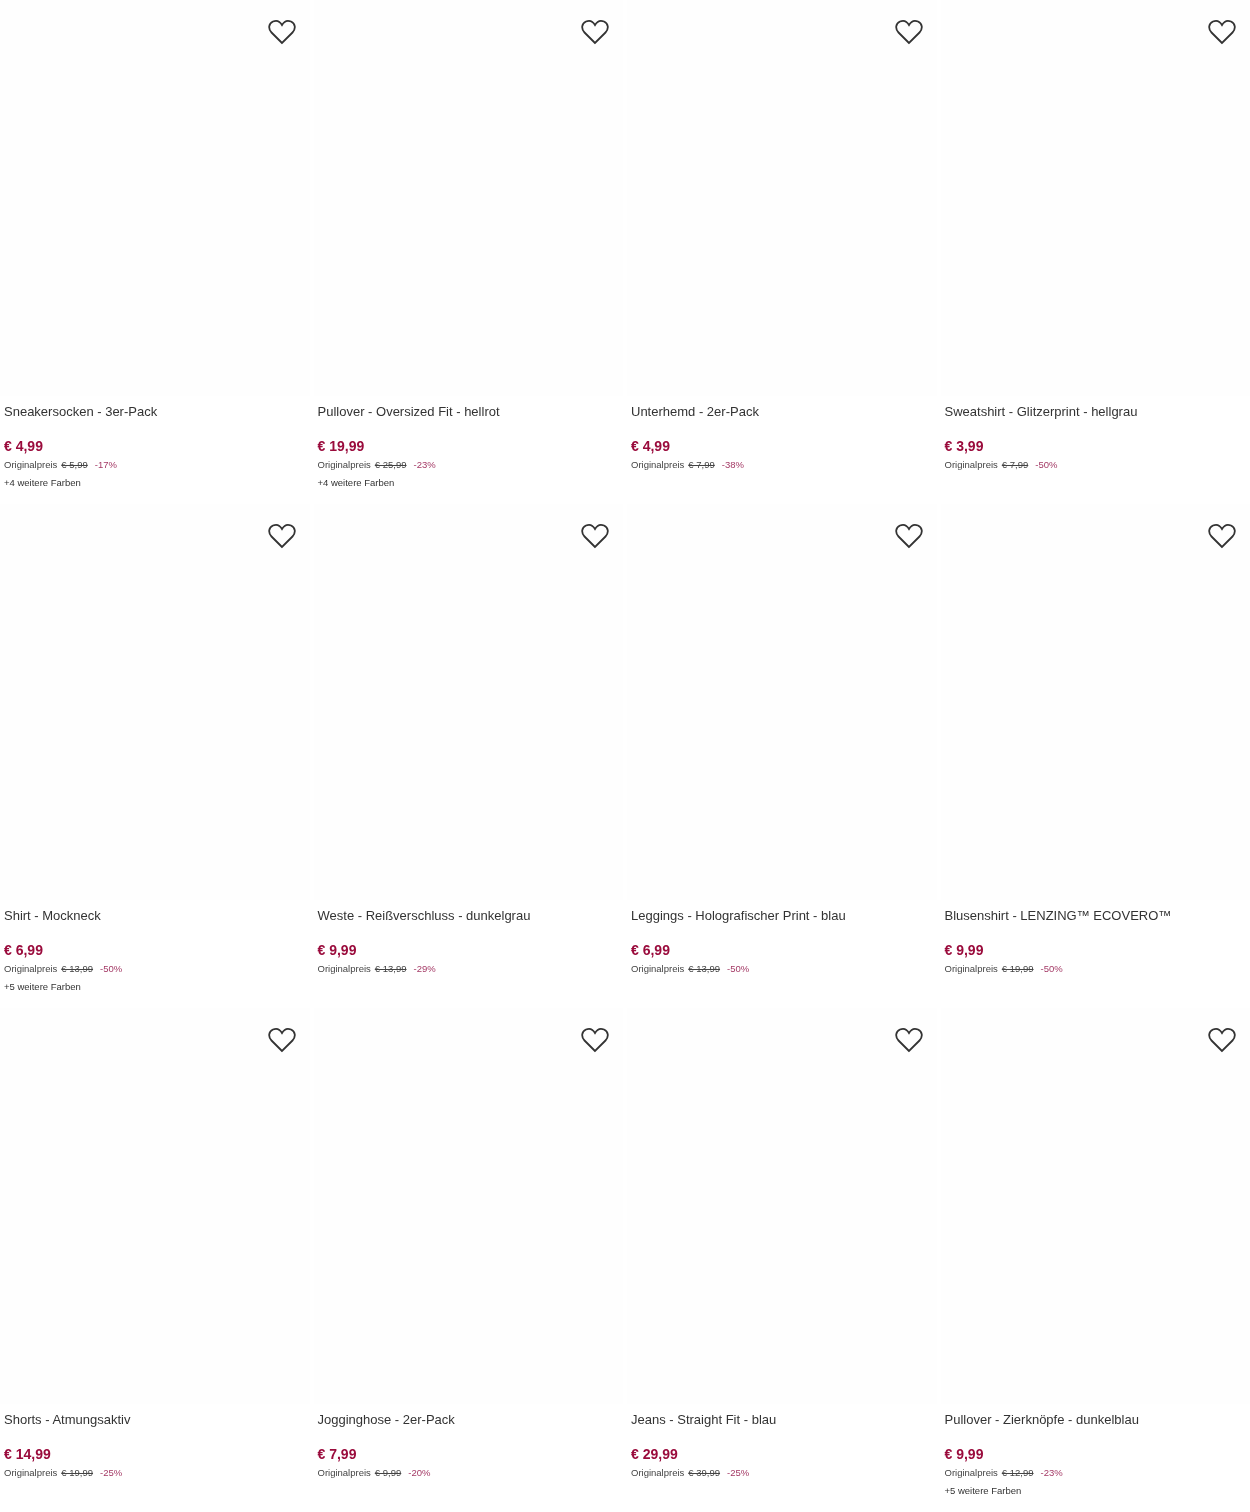  Describe the element at coordinates (341, 446) in the screenshot. I see `sale-price: € 19,99` at that location.